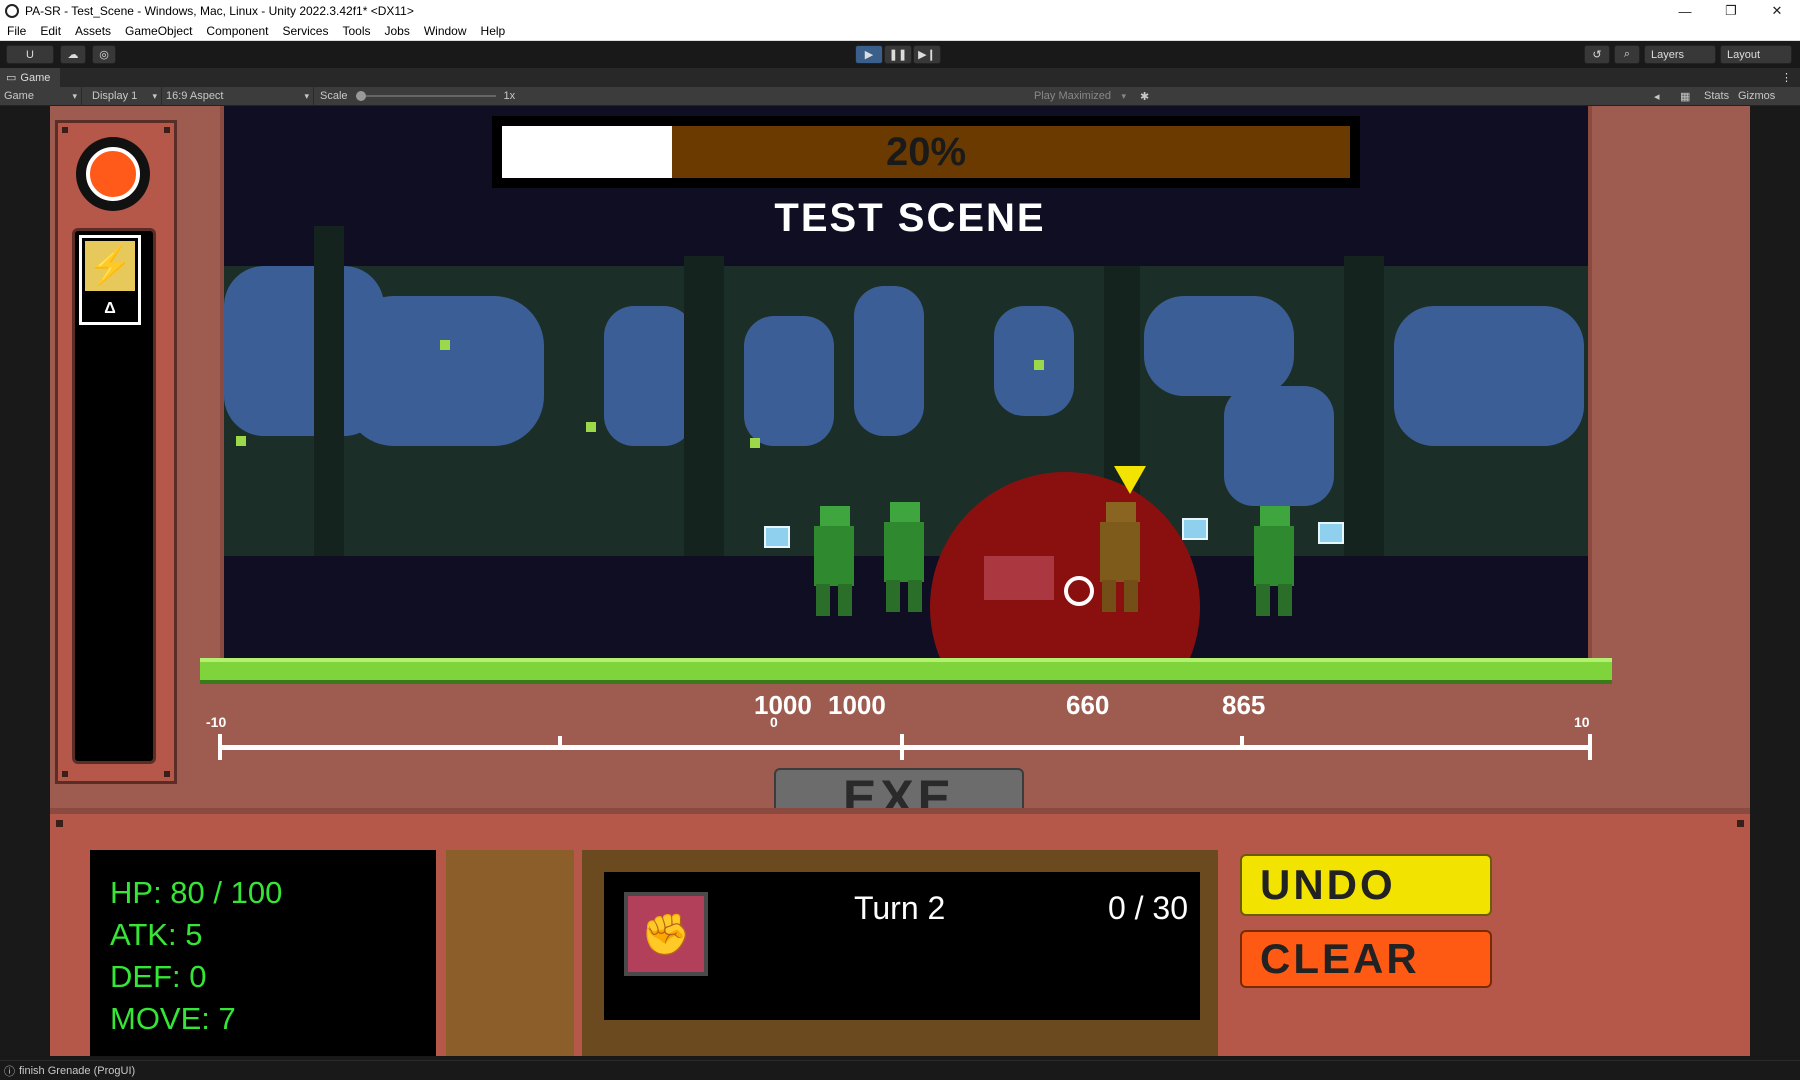  Describe the element at coordinates (237, 31) in the screenshot. I see `menu-component: Component` at that location.